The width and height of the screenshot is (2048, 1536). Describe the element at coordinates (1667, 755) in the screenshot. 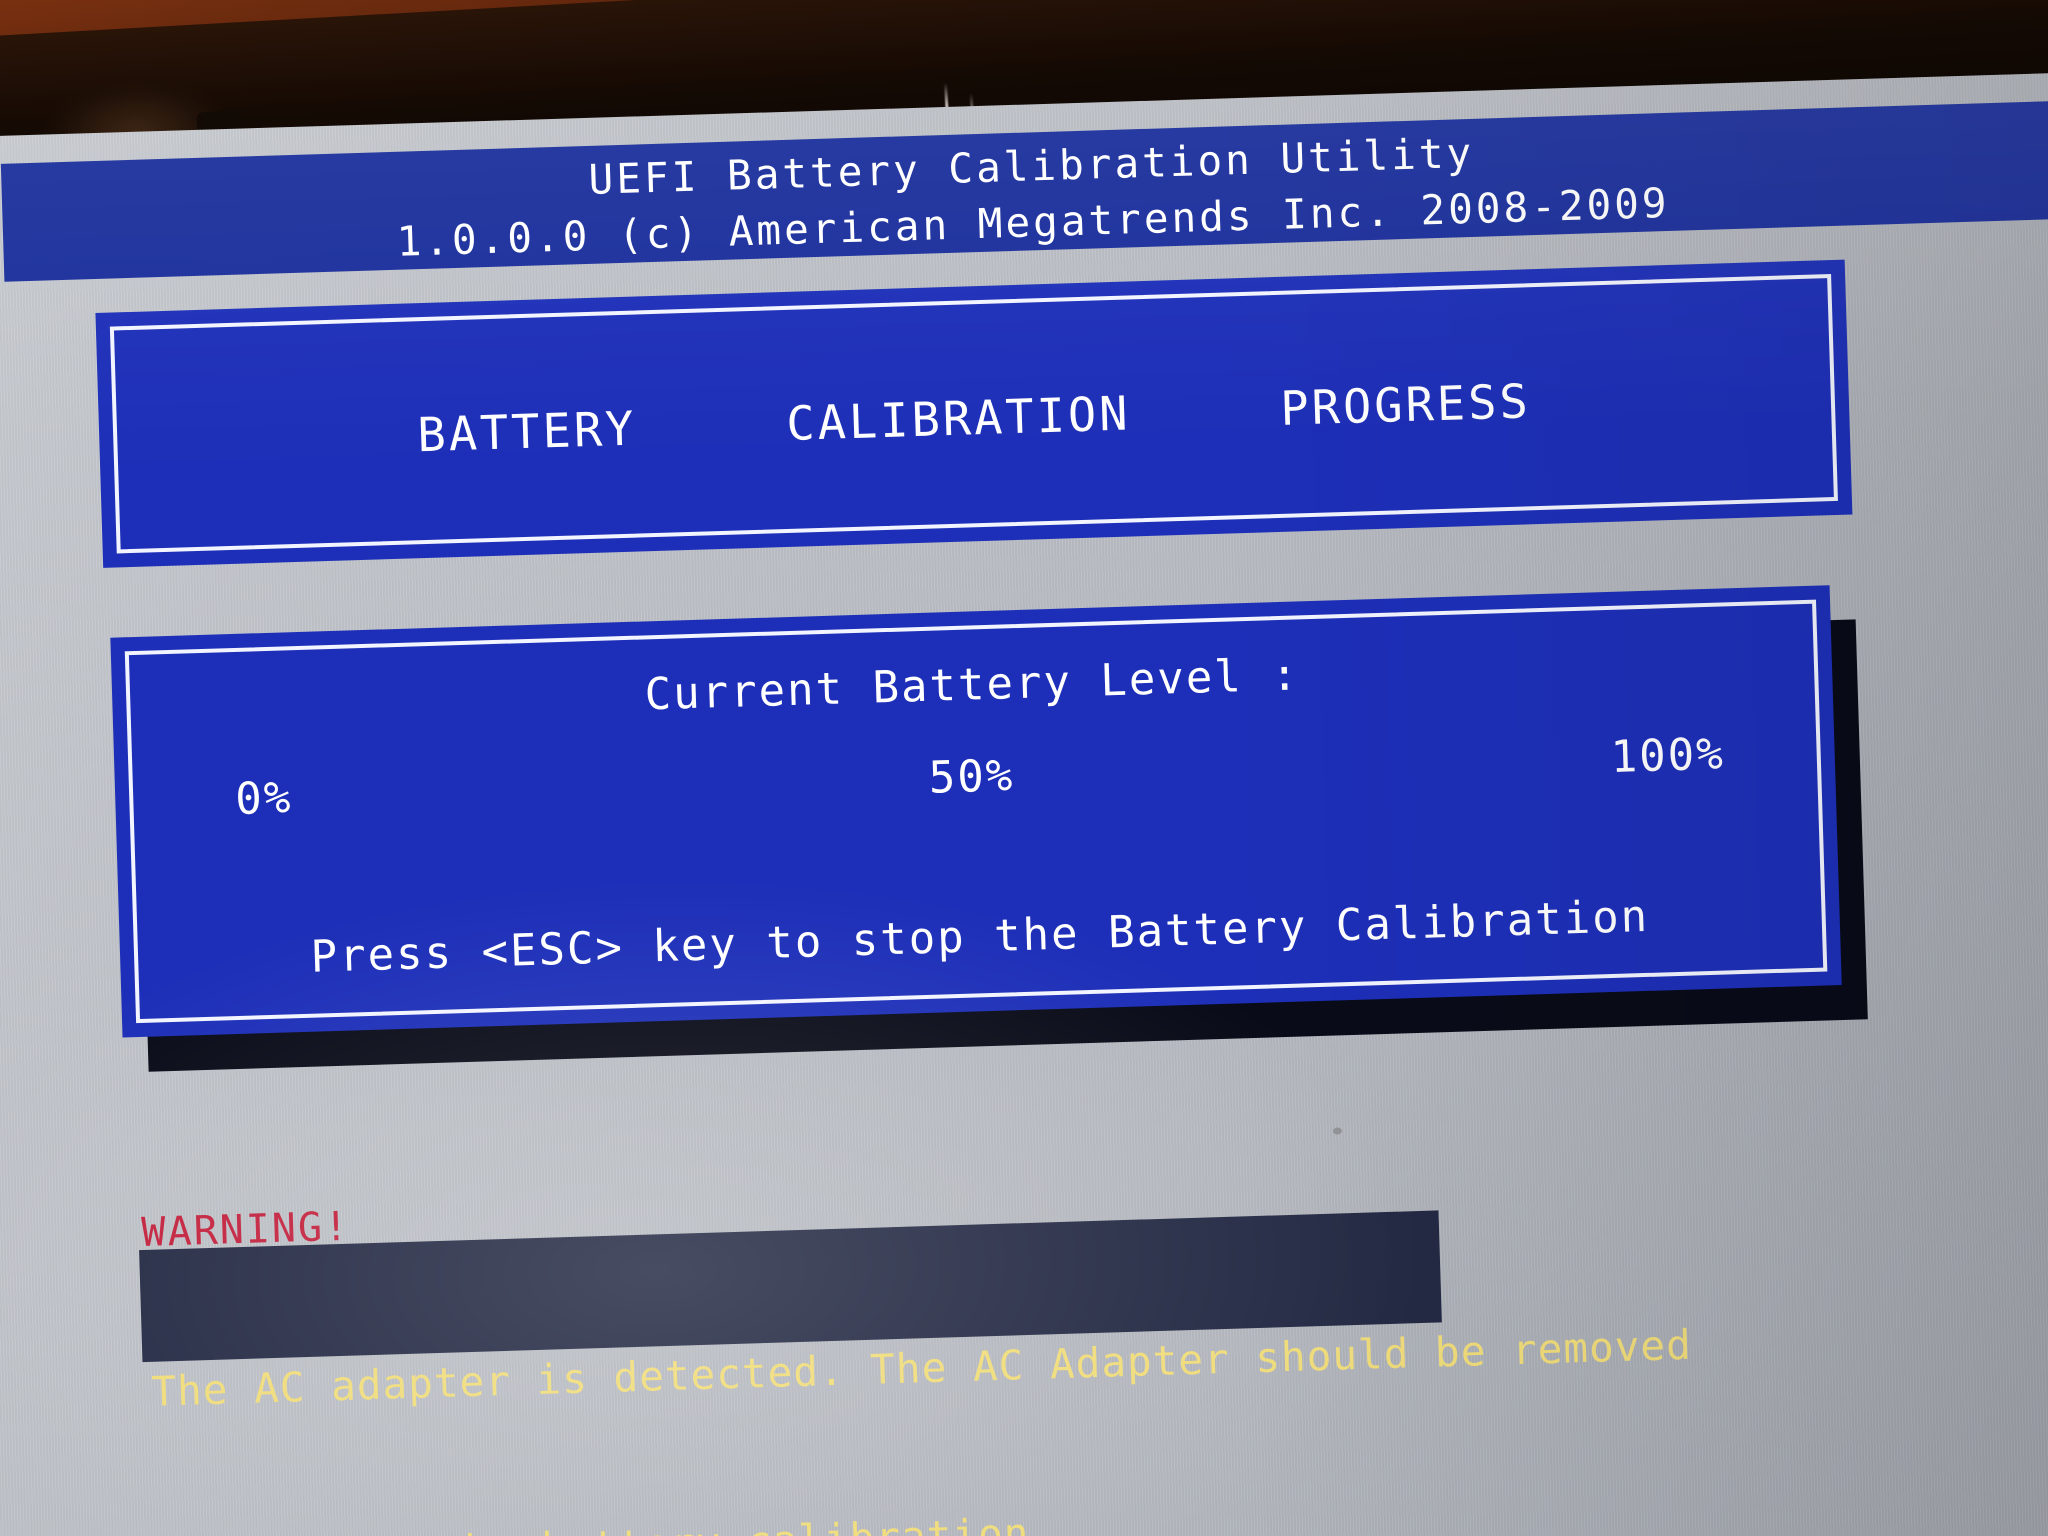

I see `scale-tick-max: 100%` at that location.